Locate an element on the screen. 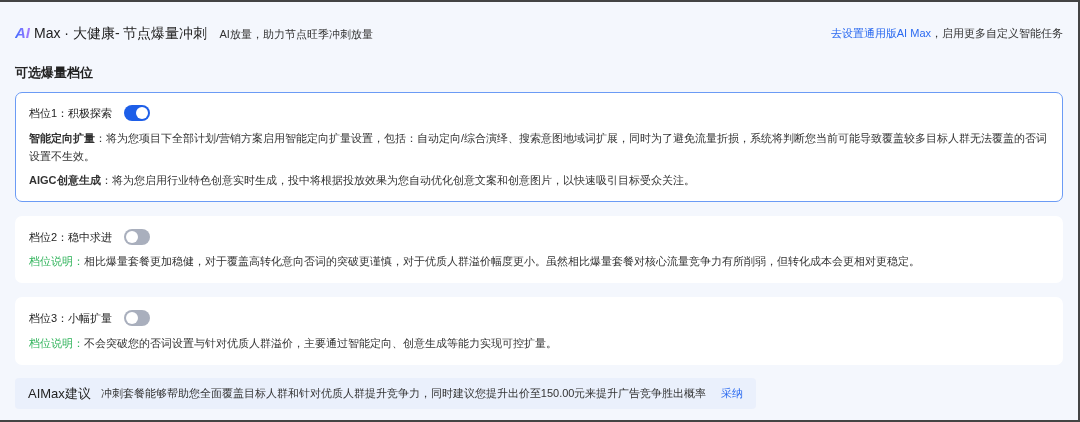 The height and width of the screenshot is (422, 1080). settings-link: 去设置通用版AI Max is located at coordinates (880, 33).